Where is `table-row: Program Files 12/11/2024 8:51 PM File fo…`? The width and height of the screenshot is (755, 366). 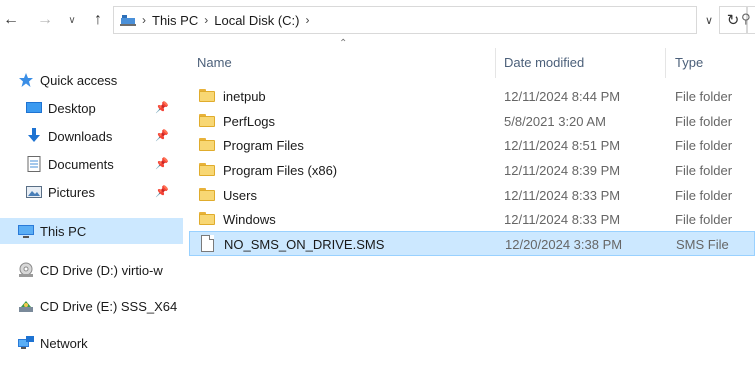 table-row: Program Files 12/11/2024 8:51 PM File fo… is located at coordinates (472, 145).